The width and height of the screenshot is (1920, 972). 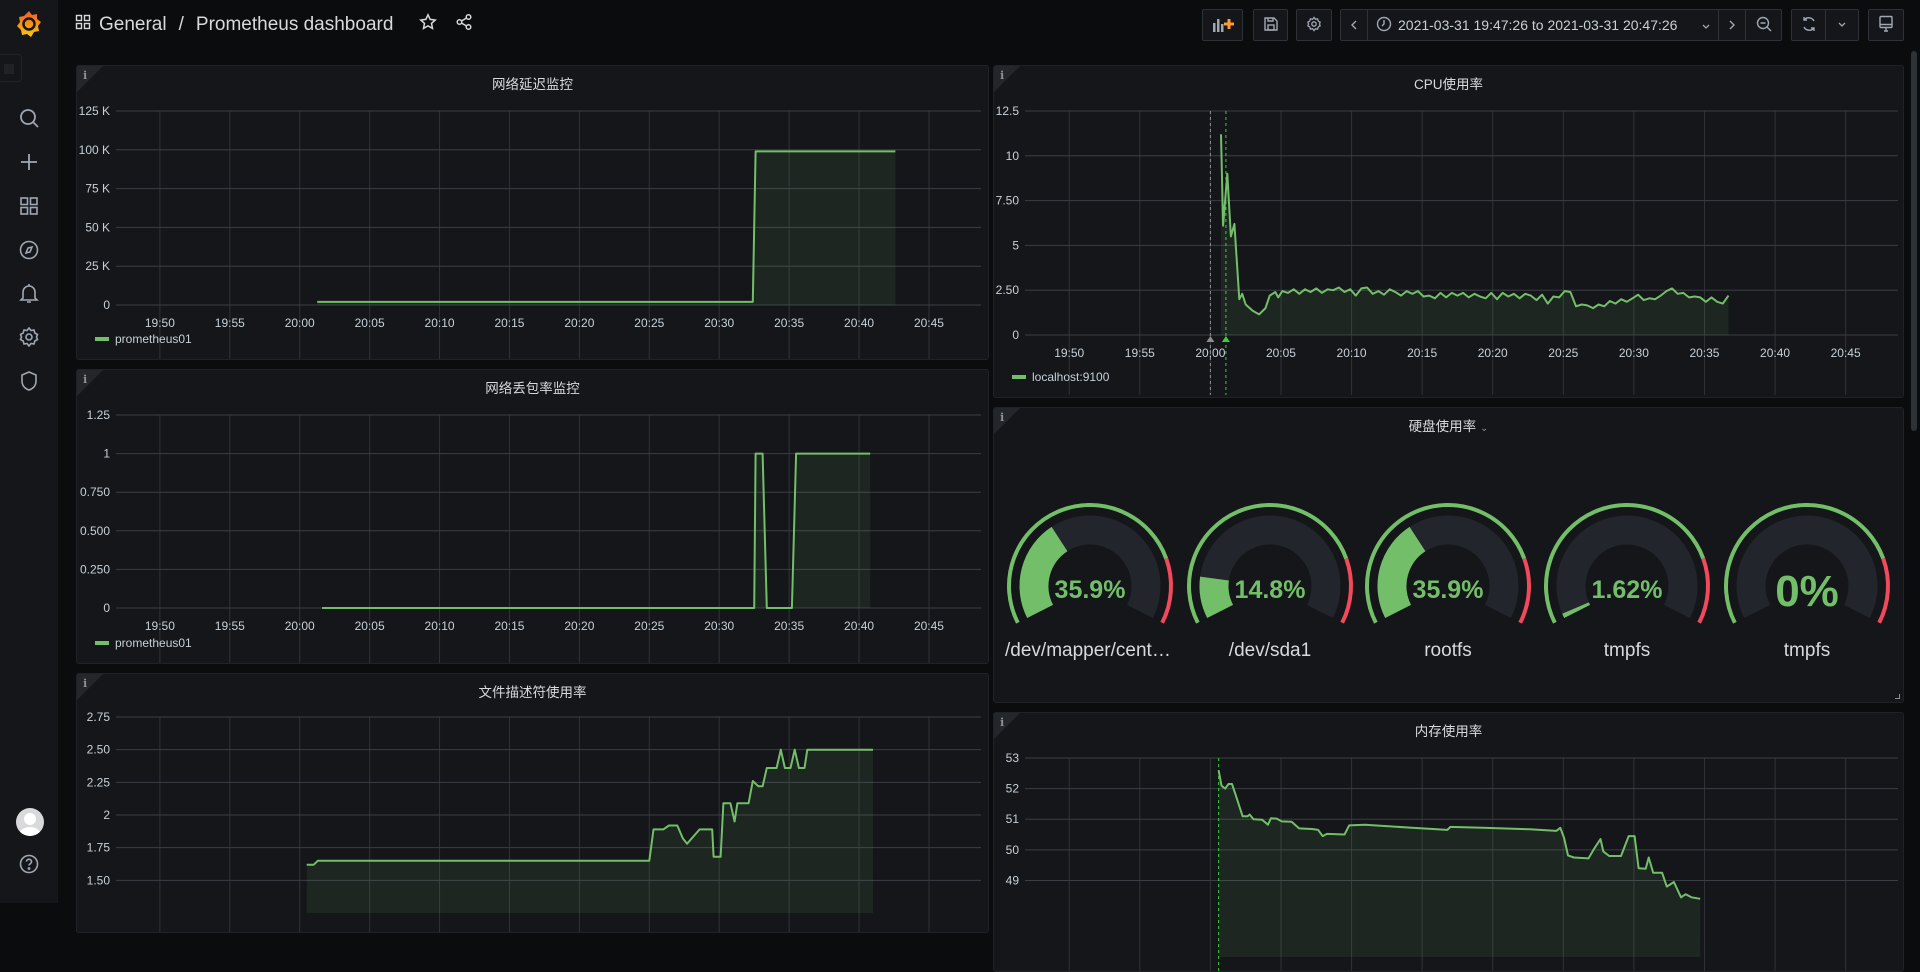 I want to click on panel-file-descriptors: i 文件描述符使用率 1.501.7522.252.502.75, so click(x=532, y=803).